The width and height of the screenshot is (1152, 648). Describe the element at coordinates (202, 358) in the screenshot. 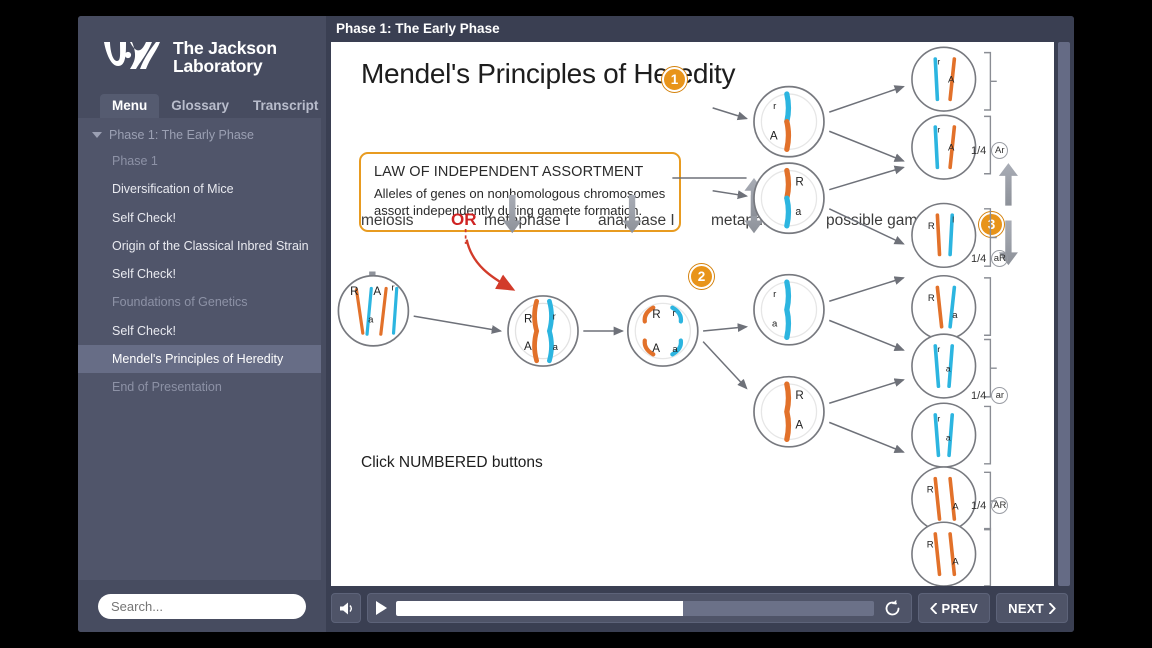

I see `sidebar-item-mendels-principles-of-heredity: Mendel's Principles of Heredity` at that location.